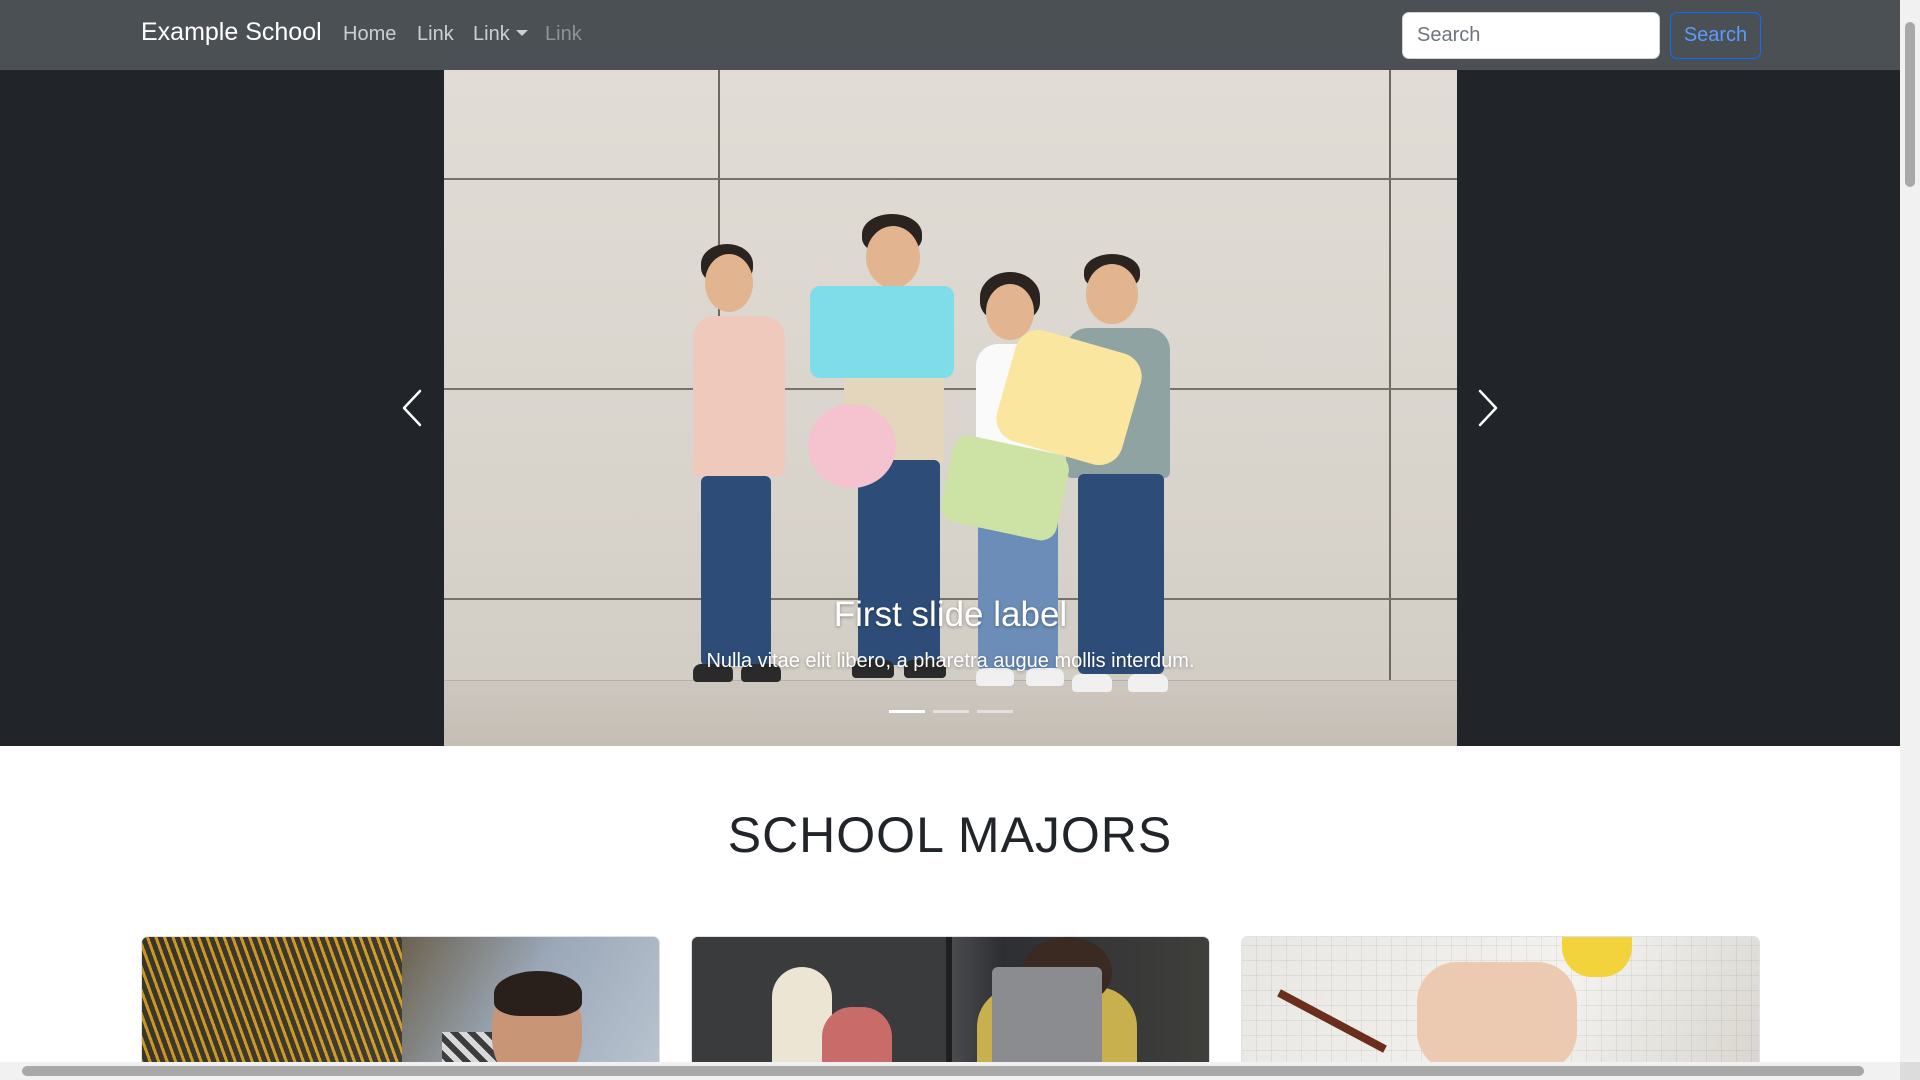  I want to click on nav-link-link: Link, so click(435, 34).